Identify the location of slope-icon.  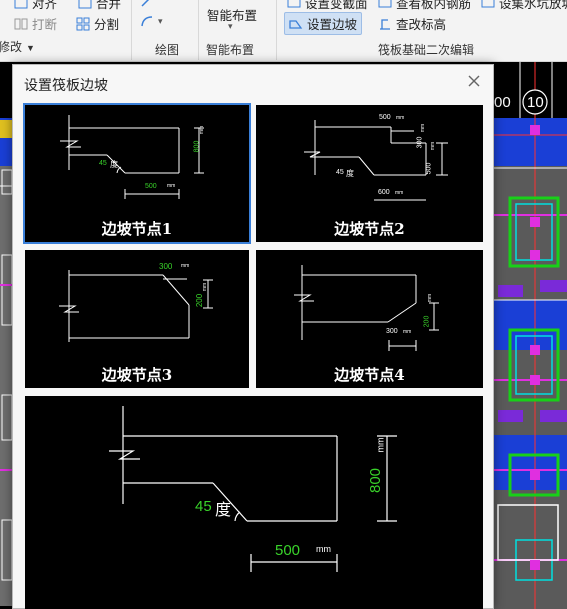
(296, 24).